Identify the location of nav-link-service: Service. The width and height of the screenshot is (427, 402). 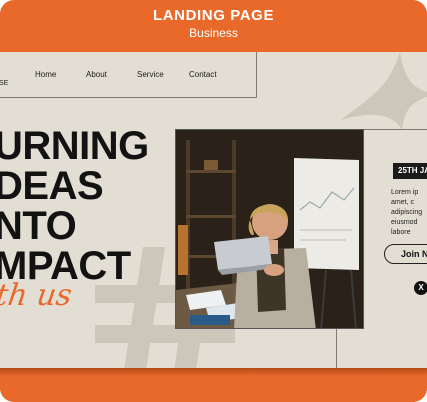
(150, 74).